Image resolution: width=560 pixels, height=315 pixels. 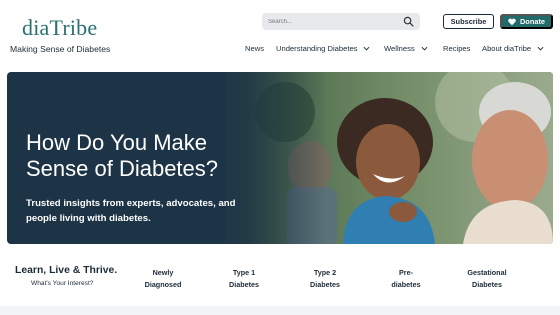 What do you see at coordinates (406, 284) in the screenshot?
I see `interest-link-line2: diabetes` at bounding box center [406, 284].